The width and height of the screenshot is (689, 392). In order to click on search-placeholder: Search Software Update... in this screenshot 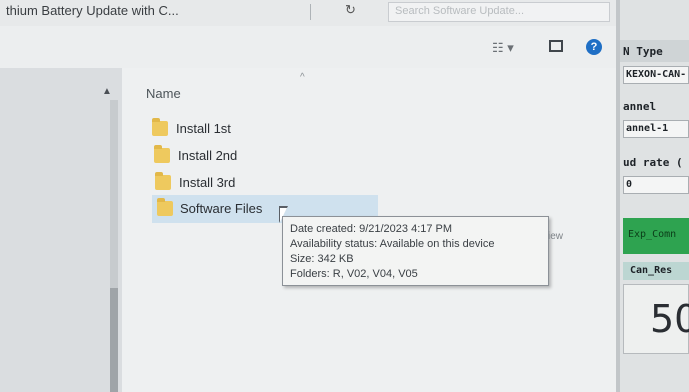, I will do `click(460, 11)`.